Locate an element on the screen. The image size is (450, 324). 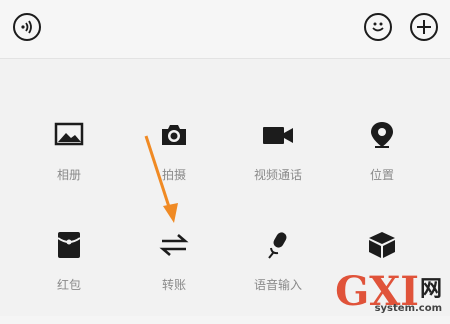
watermark: GXI 网 system.com is located at coordinates (388, 293).